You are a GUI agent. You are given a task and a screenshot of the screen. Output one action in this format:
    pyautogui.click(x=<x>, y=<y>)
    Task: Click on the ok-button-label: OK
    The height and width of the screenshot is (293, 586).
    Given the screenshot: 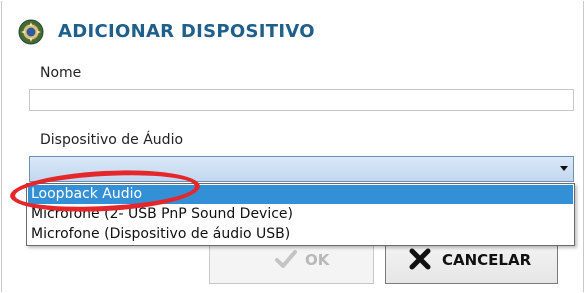 What is the action you would take?
    pyautogui.click(x=317, y=260)
    